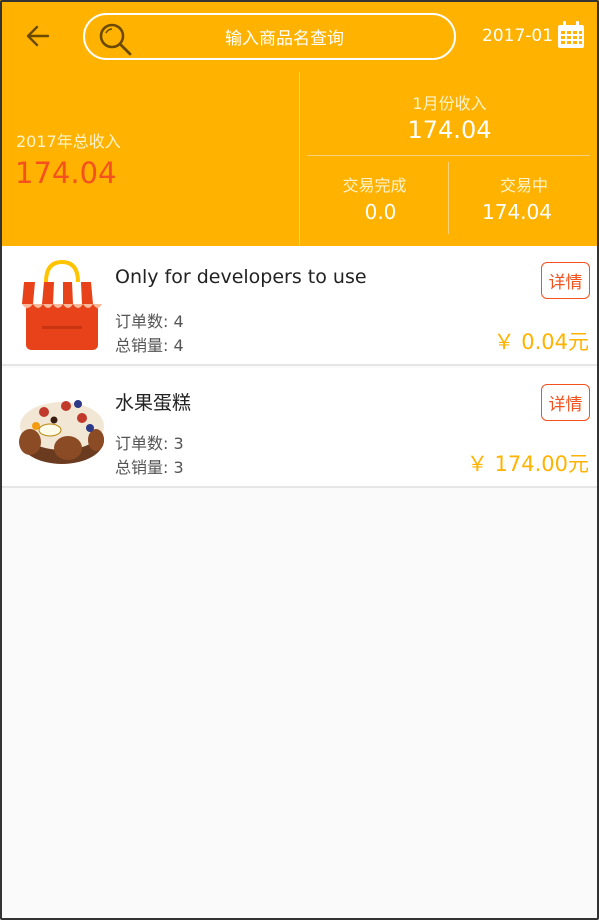  Describe the element at coordinates (449, 103) in the screenshot. I see `month-income-label: 1月份收入` at that location.